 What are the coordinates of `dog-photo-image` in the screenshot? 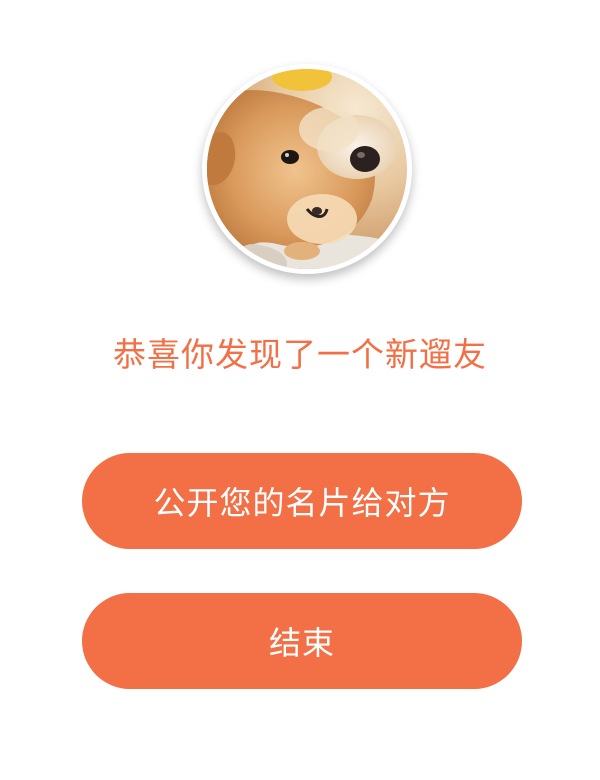 It's located at (307, 169).